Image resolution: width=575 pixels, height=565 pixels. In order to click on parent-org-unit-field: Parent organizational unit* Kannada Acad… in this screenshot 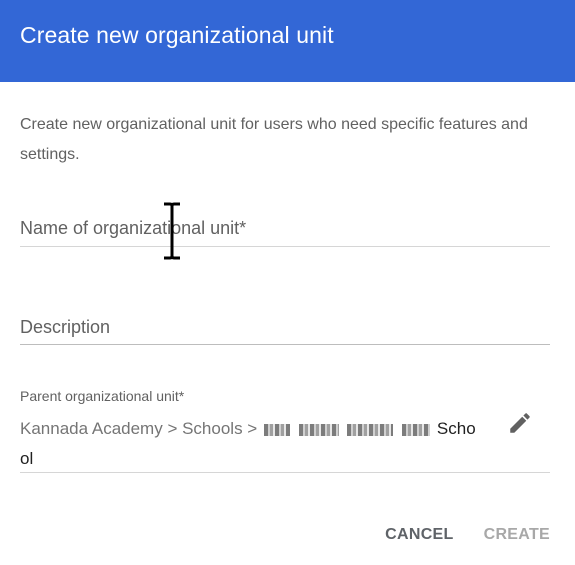, I will do `click(285, 429)`.